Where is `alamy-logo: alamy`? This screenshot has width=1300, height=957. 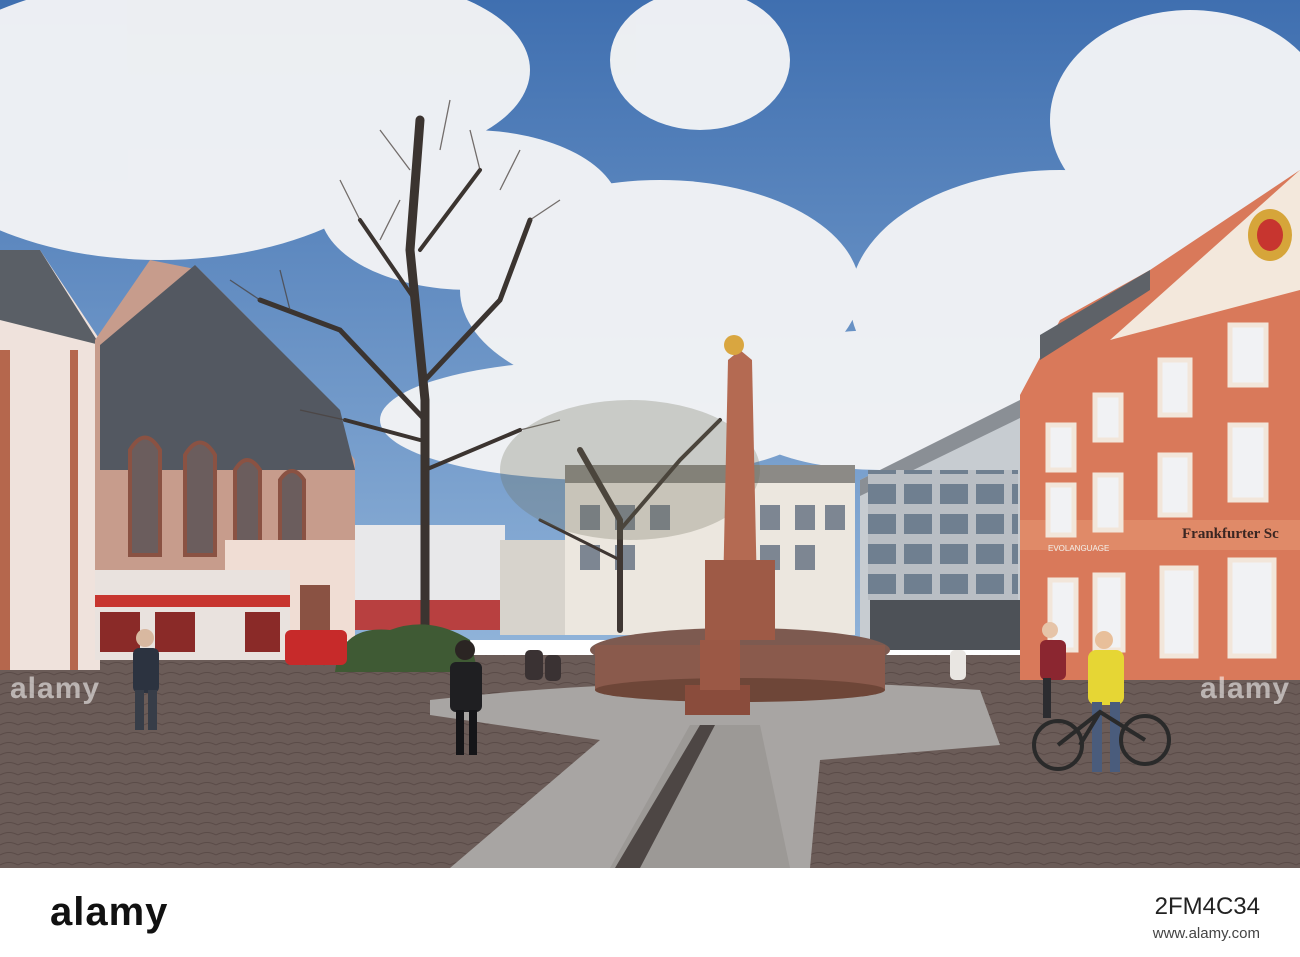
alamy-logo: alamy is located at coordinates (109, 912).